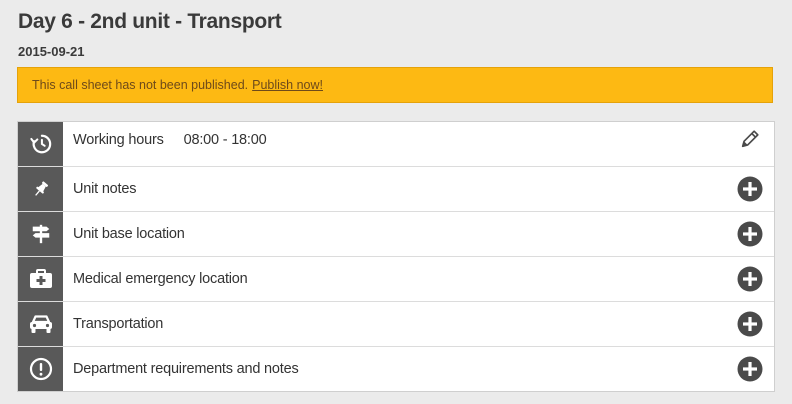 Image resolution: width=792 pixels, height=404 pixels. I want to click on signpost-icon, so click(40, 234).